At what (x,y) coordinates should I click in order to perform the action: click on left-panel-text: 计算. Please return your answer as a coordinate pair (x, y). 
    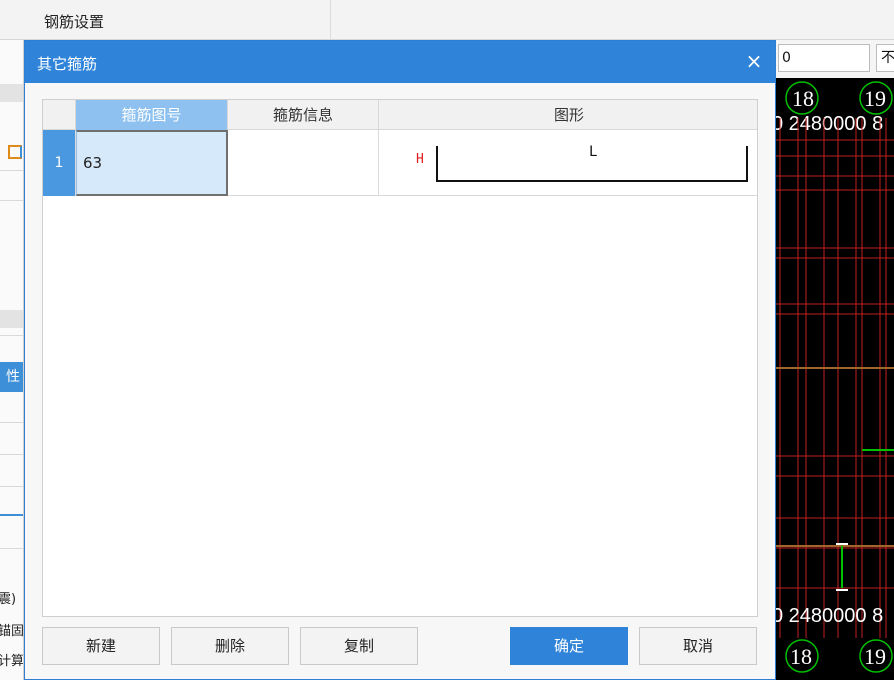
    Looking at the image, I should click on (12, 661).